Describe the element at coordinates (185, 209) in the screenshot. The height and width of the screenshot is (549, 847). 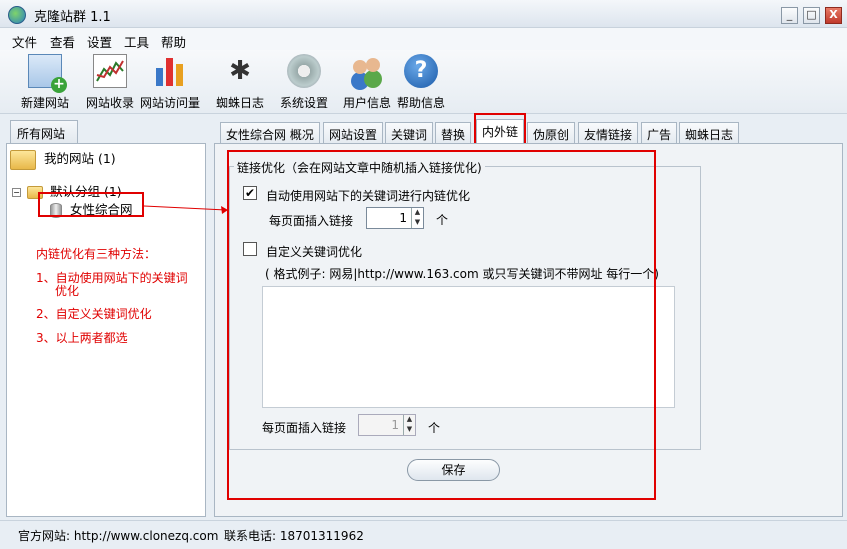
I see `pointer-arrow` at that location.